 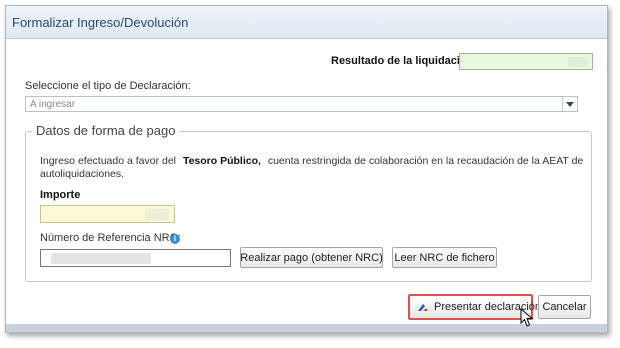 I want to click on dialog-title: Formalizar Ingreso/Devolución, so click(x=100, y=22).